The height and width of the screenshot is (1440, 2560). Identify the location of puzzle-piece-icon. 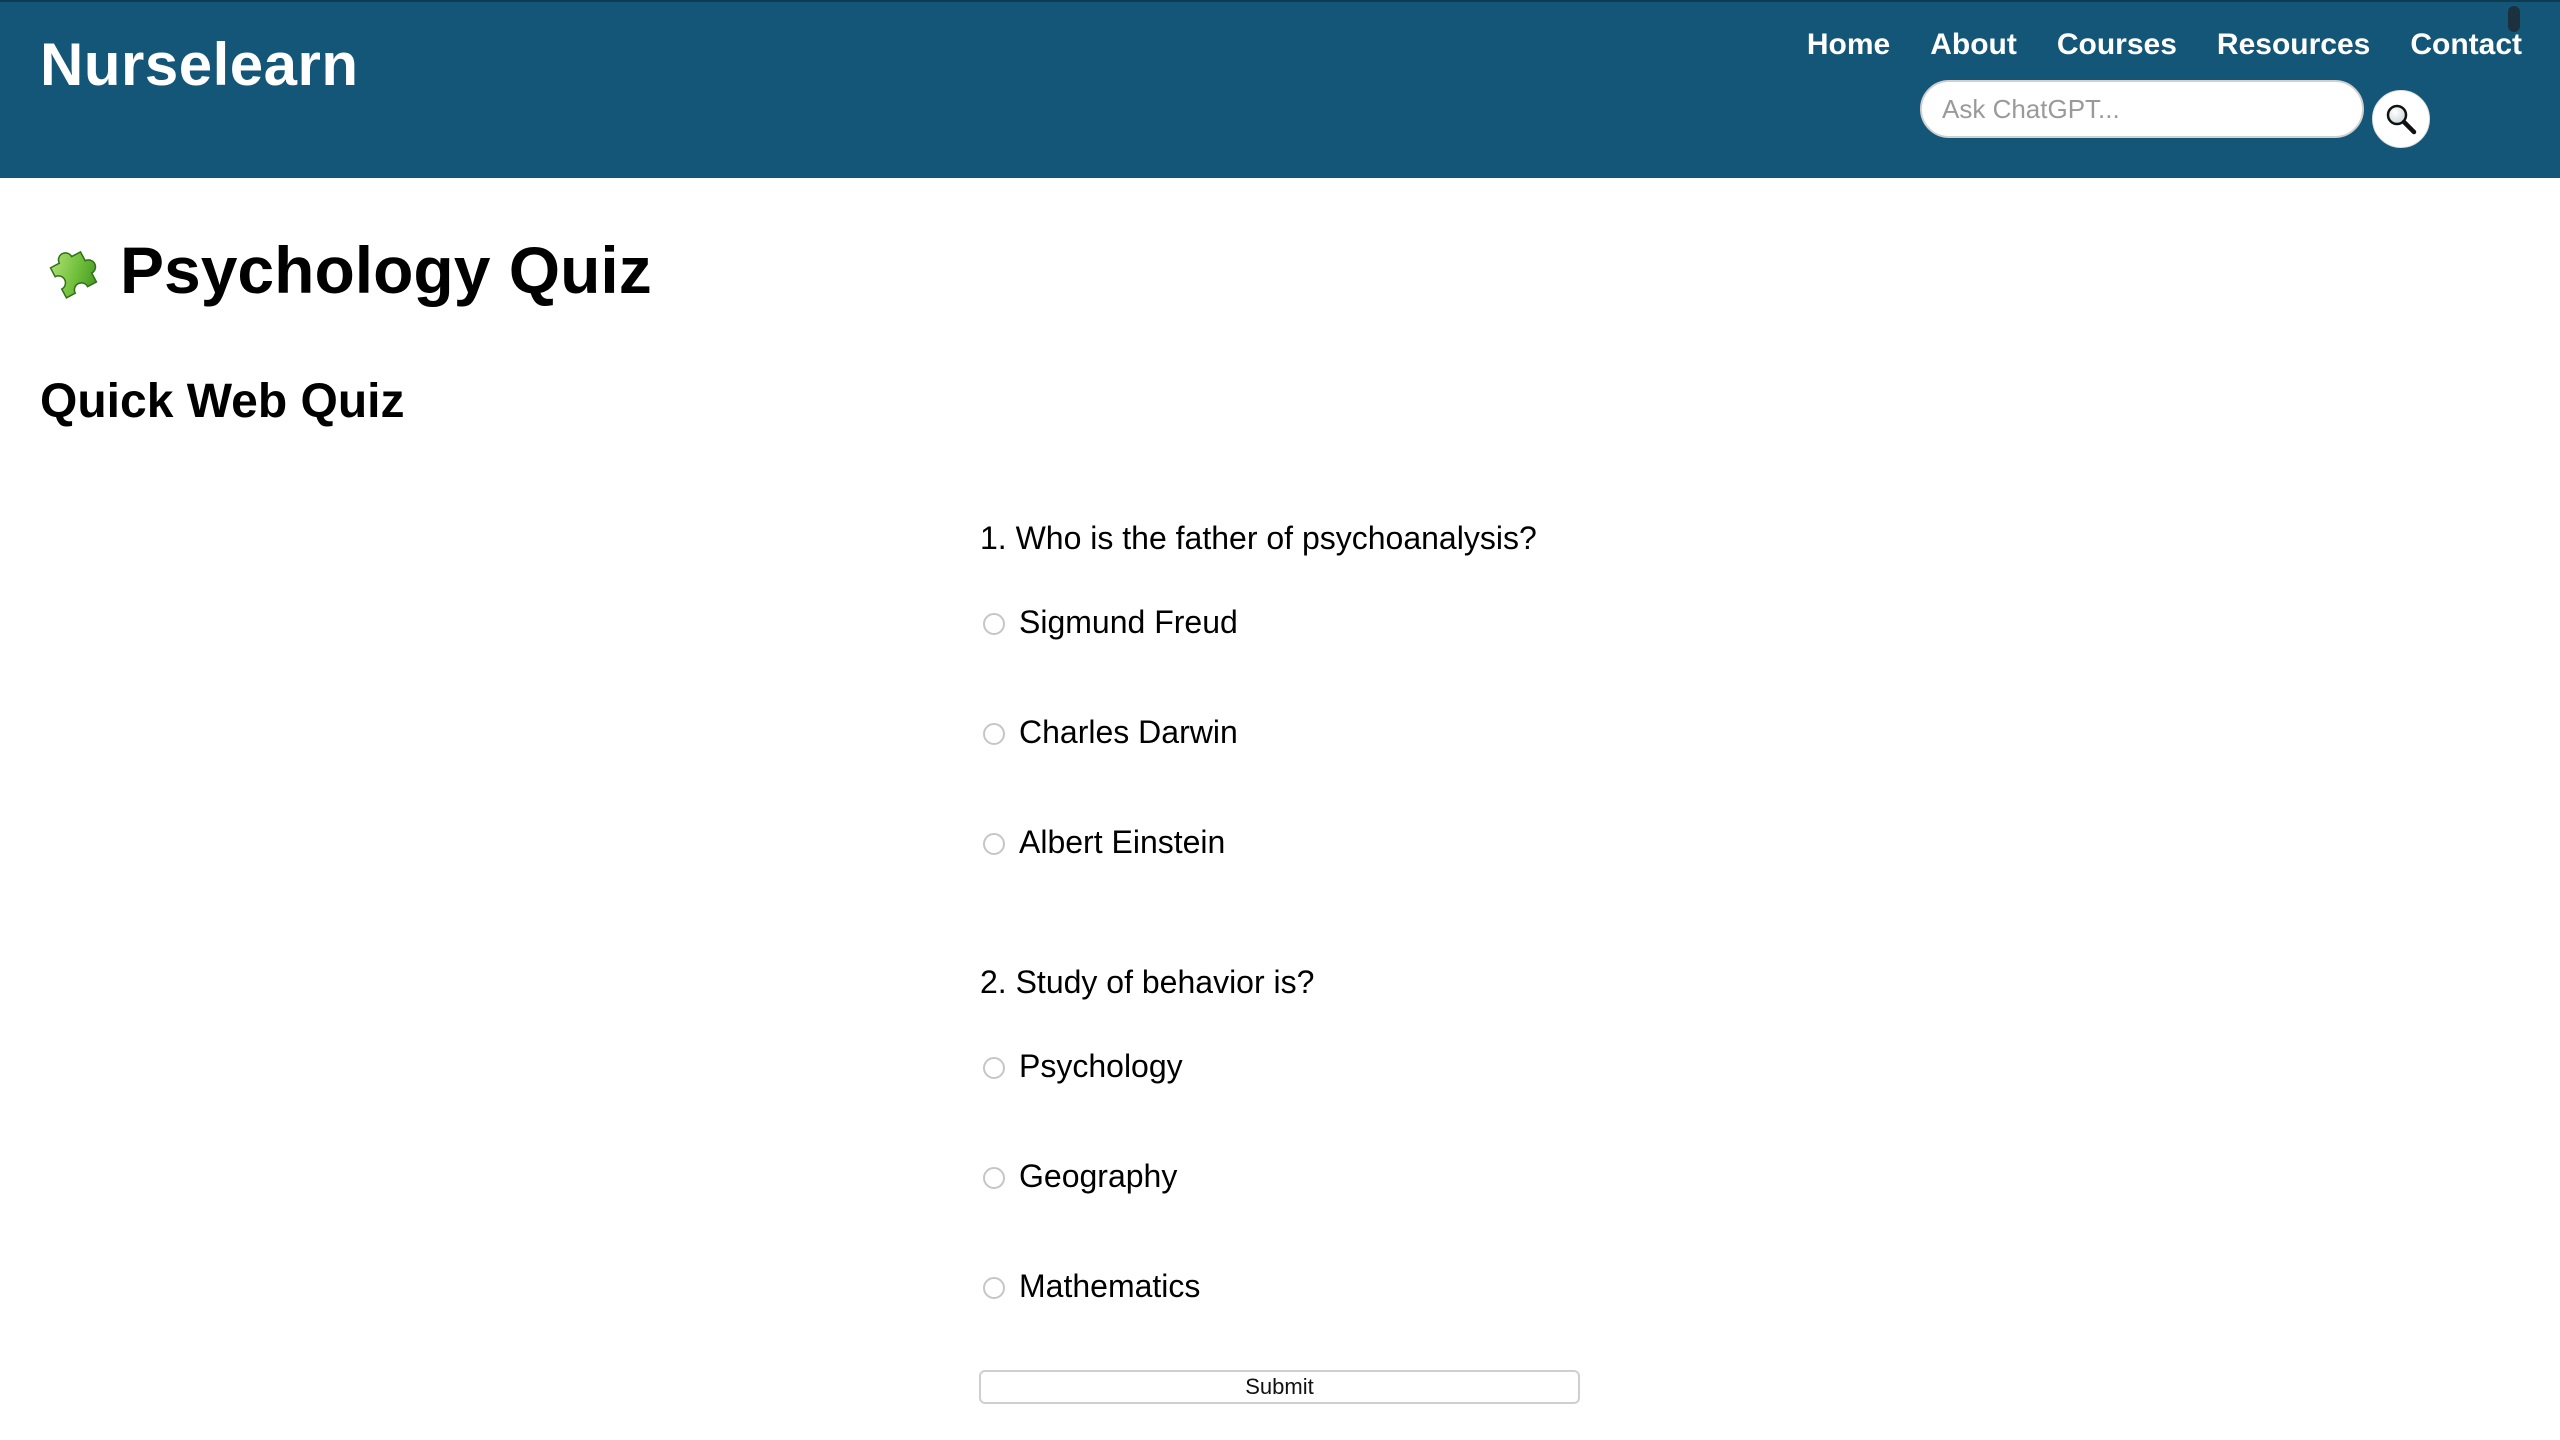
(72, 270).